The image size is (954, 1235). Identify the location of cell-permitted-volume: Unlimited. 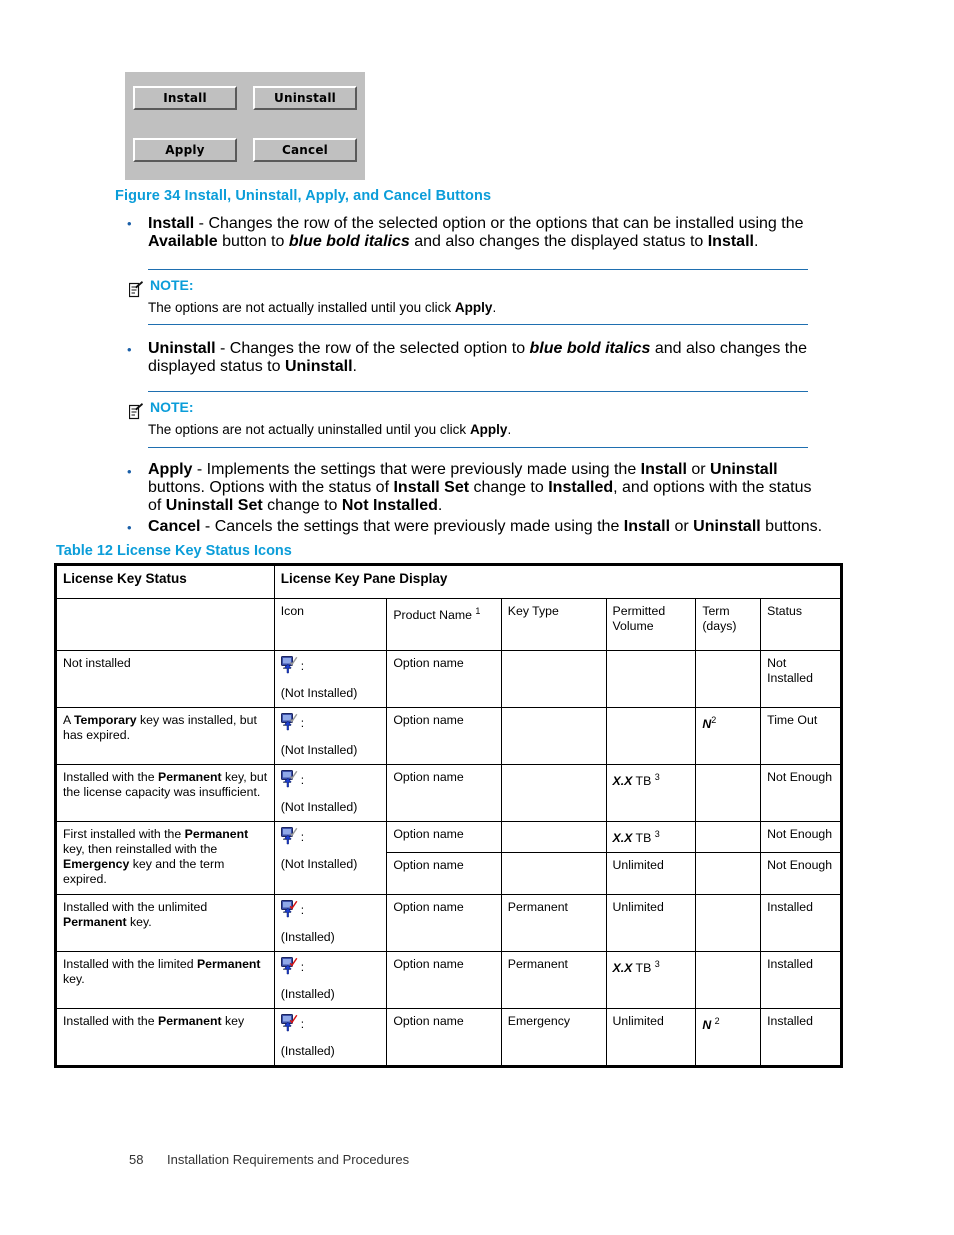
(651, 874).